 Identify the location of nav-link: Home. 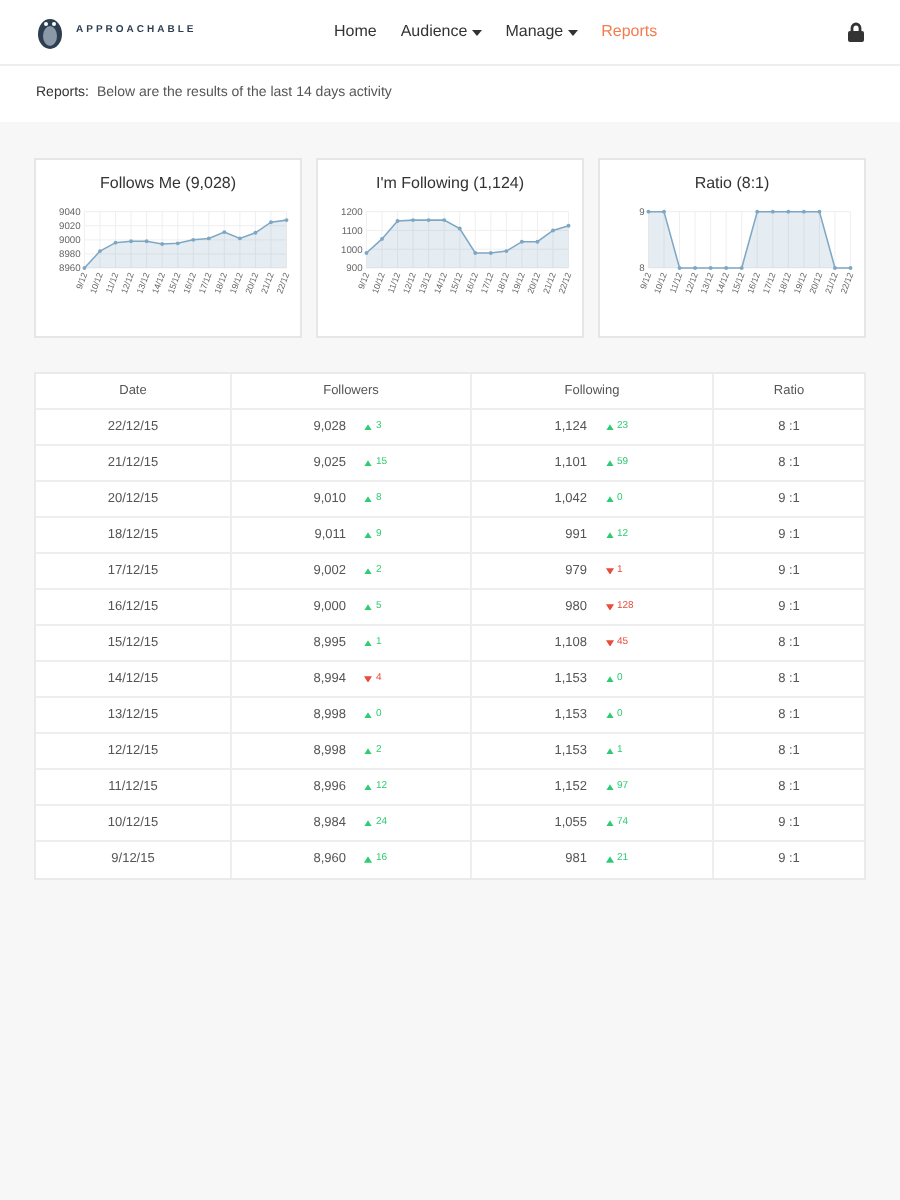
(355, 32).